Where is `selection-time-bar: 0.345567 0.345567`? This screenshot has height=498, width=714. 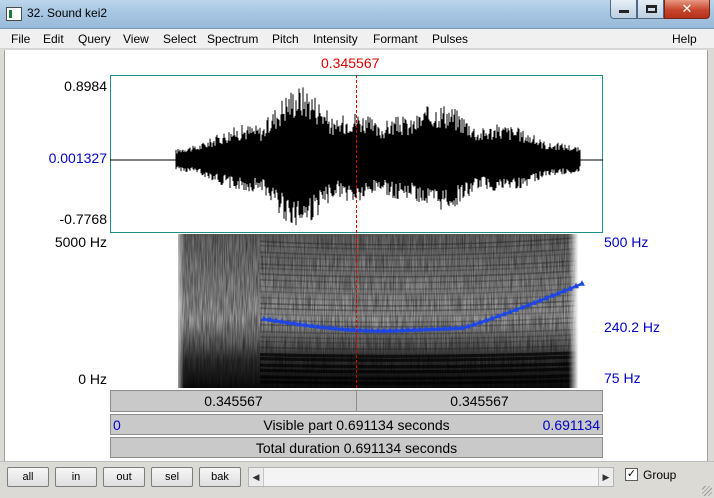
selection-time-bar: 0.345567 0.345567 is located at coordinates (356, 401).